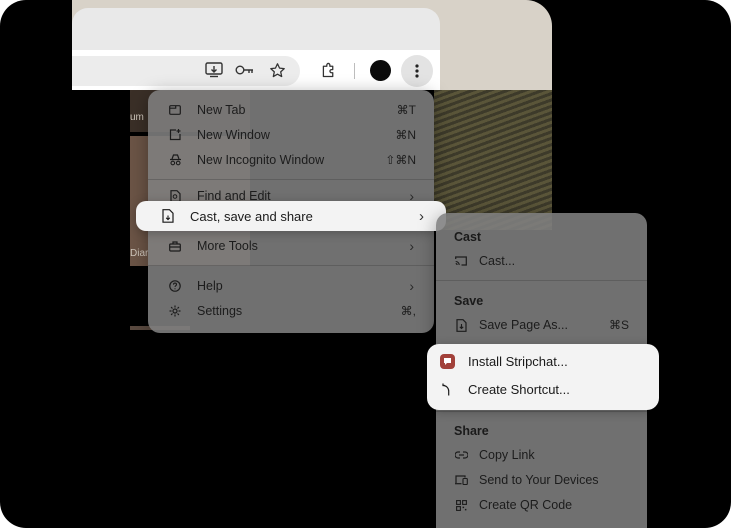 Image resolution: width=731 pixels, height=528 pixels. Describe the element at coordinates (471, 431) in the screenshot. I see `section-heading-share: Share` at that location.